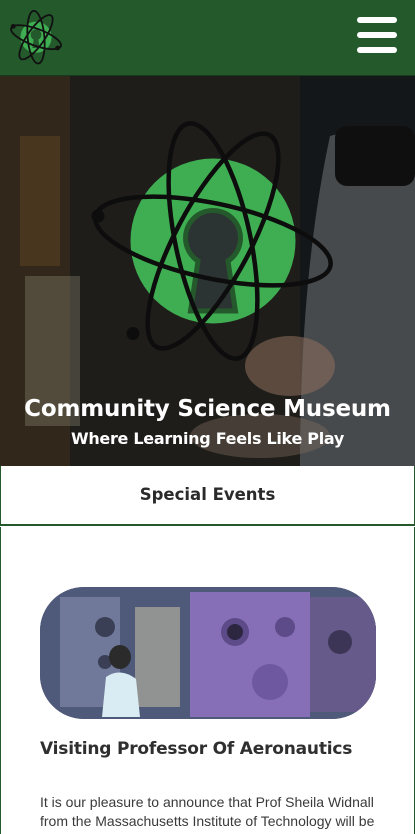  I want to click on hero-title: Community Science Museum, so click(207, 409).